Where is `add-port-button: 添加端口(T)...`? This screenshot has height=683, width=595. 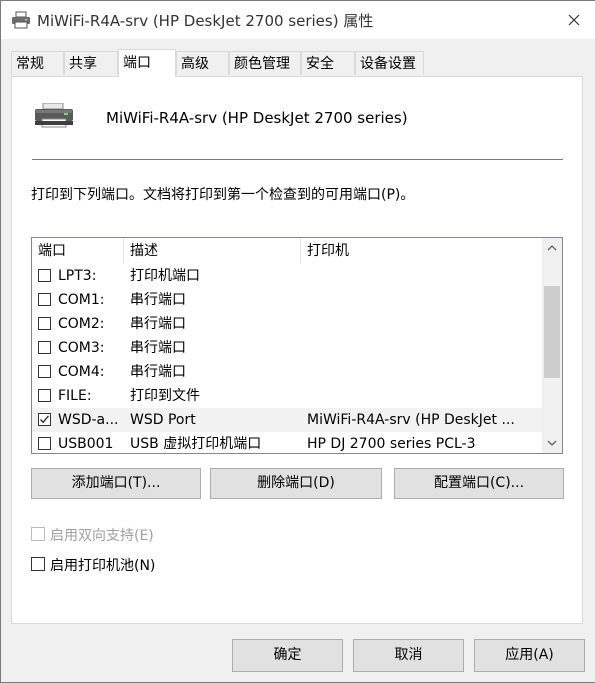
add-port-button: 添加端口(T)... is located at coordinates (116, 483).